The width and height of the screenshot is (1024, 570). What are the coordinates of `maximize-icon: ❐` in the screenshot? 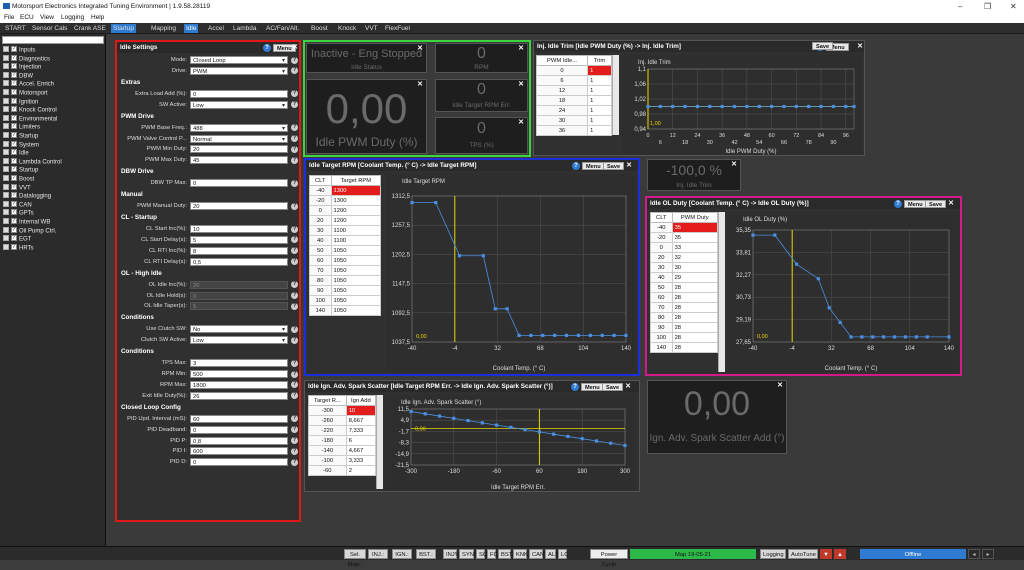 It's located at (987, 6).